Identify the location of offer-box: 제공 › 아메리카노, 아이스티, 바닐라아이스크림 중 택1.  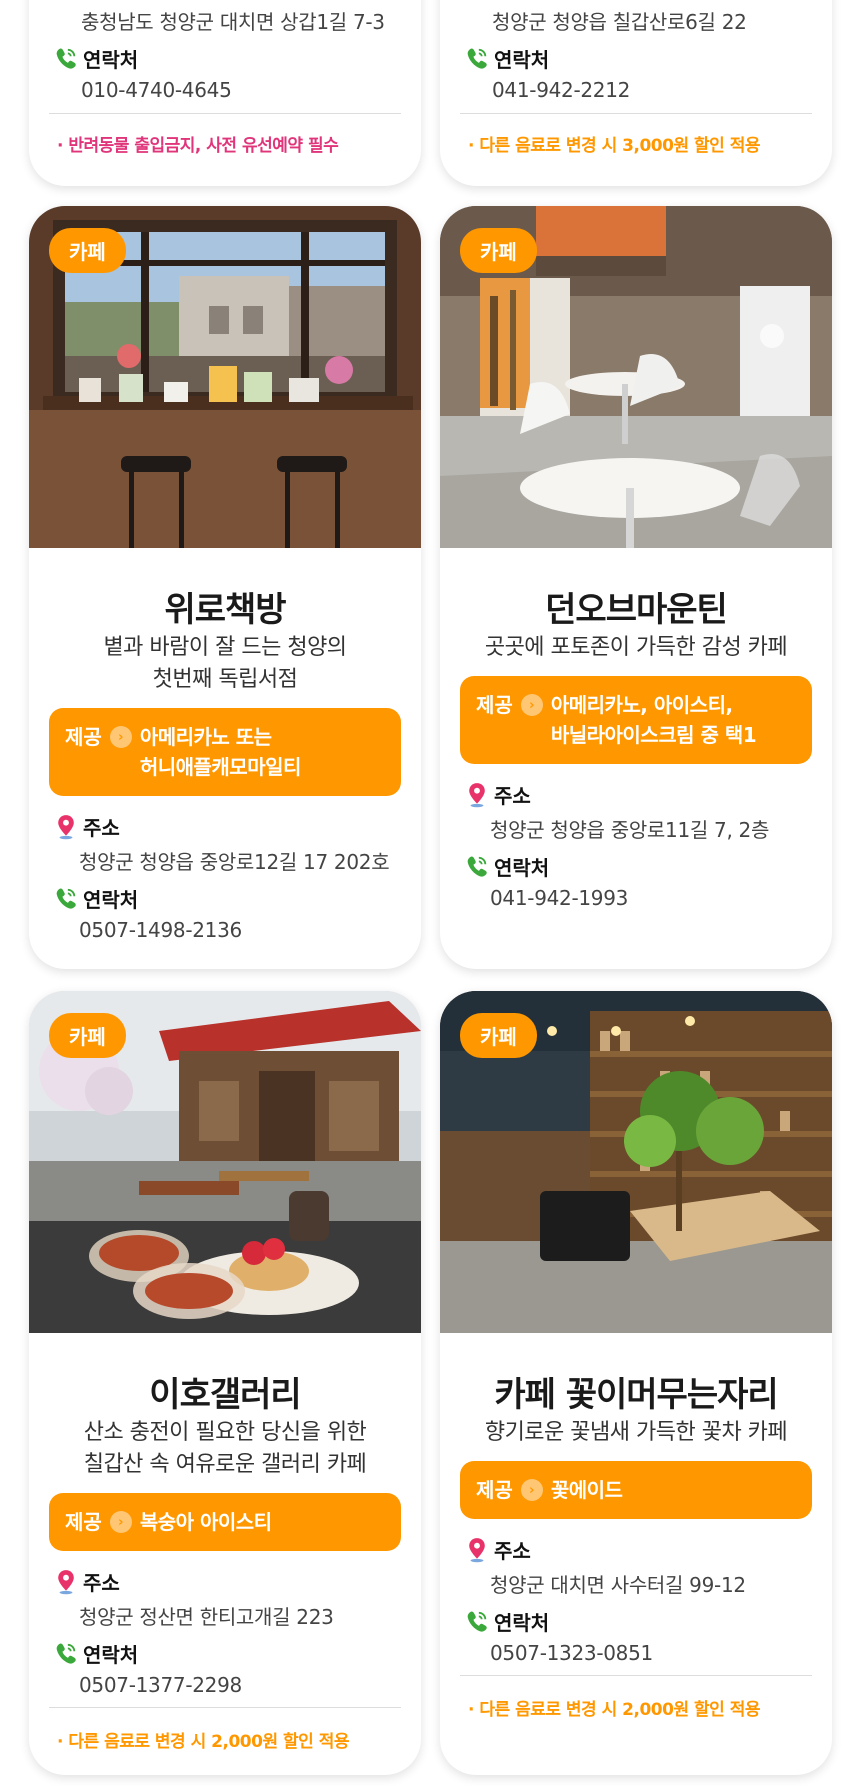
(636, 720).